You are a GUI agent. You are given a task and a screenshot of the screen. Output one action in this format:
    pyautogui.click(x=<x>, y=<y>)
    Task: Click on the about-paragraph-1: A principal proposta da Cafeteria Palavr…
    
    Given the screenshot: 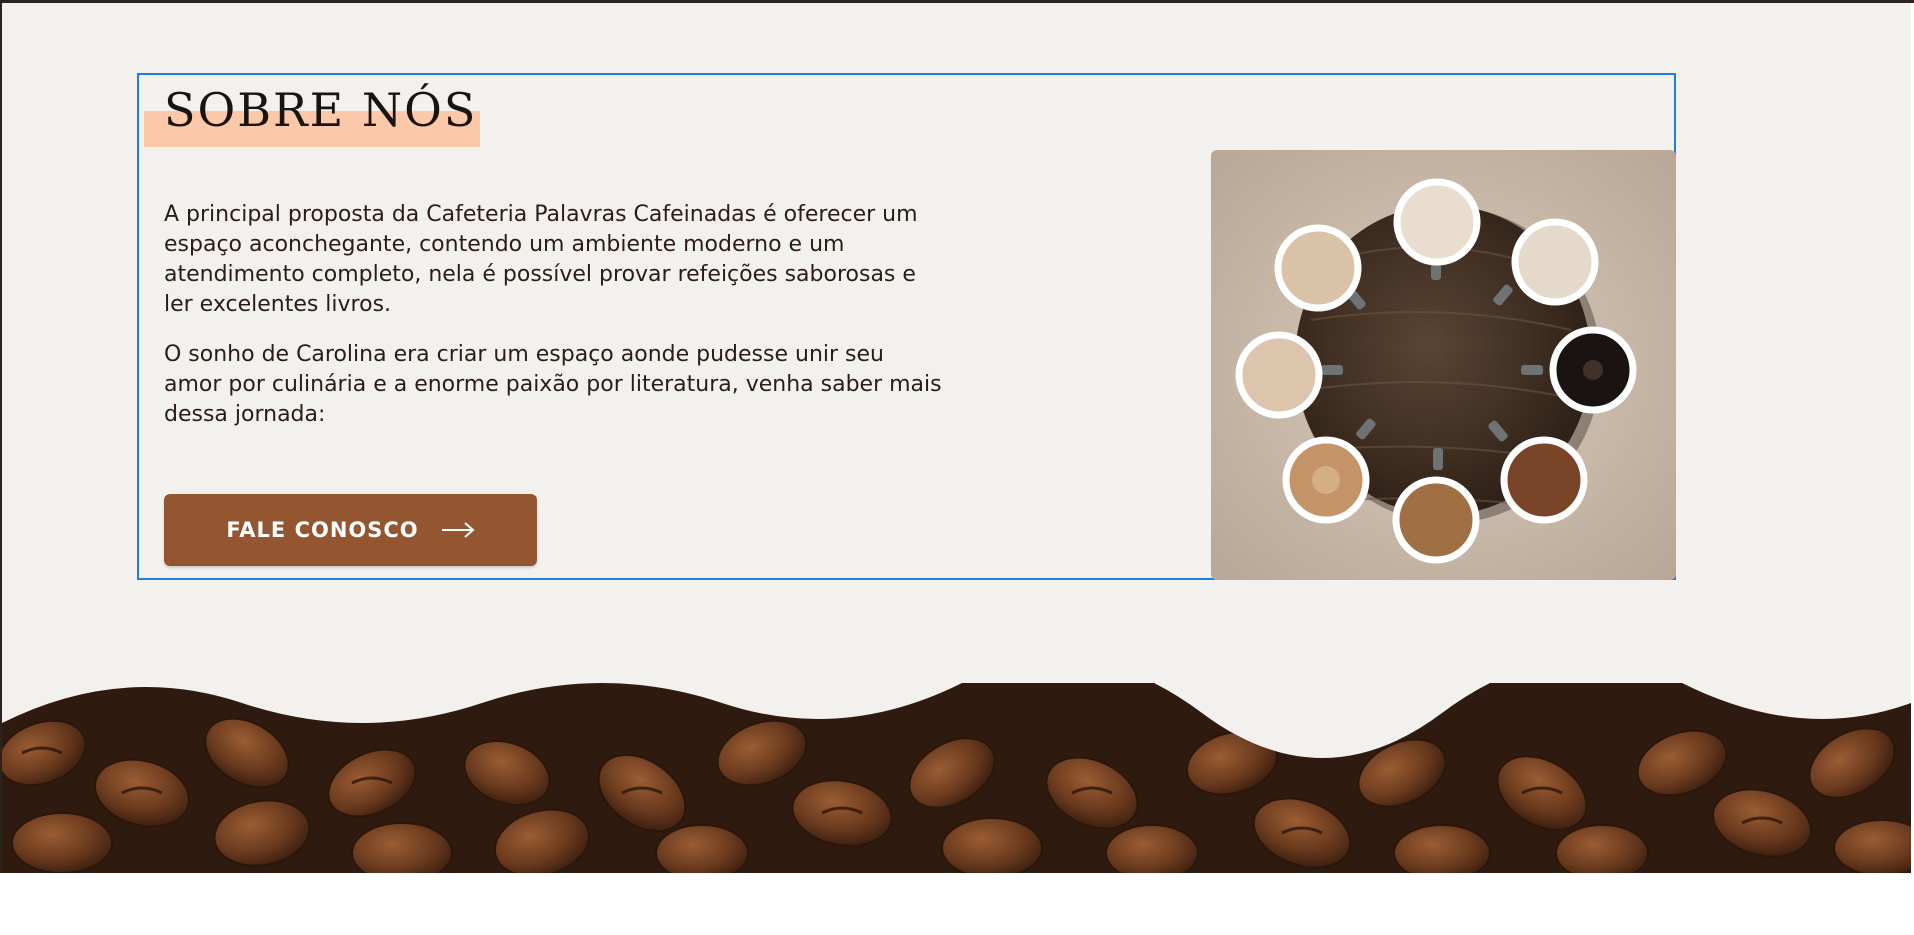 What is the action you would take?
    pyautogui.click(x=541, y=259)
    